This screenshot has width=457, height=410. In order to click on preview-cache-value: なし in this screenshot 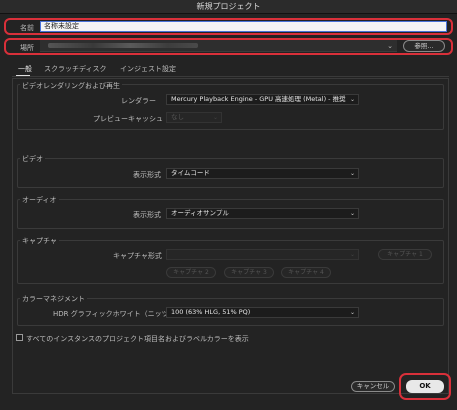, I will do `click(177, 117)`.